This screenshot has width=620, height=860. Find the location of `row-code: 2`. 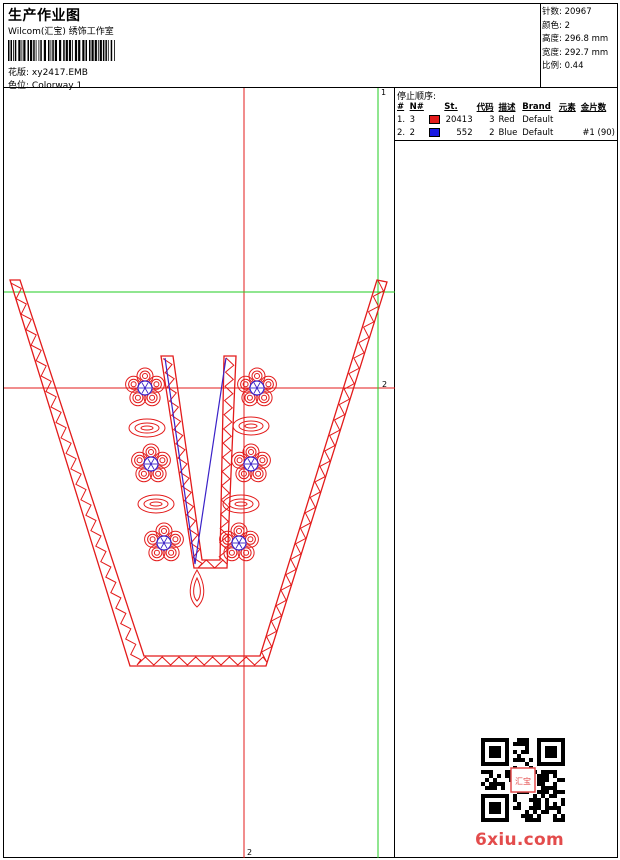

row-code: 2 is located at coordinates (492, 132).